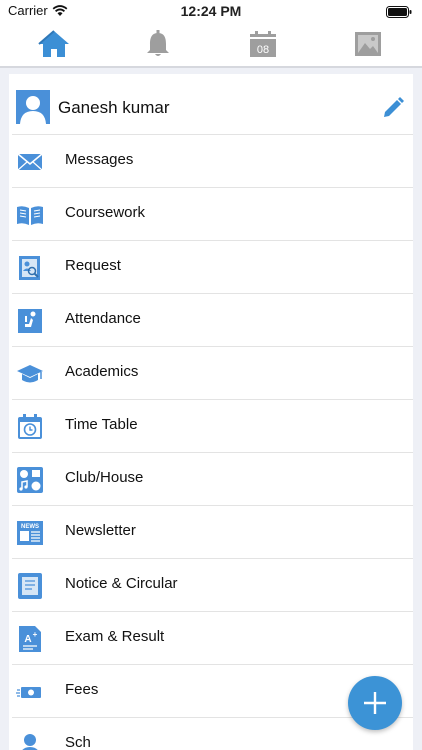 The width and height of the screenshot is (422, 750). Describe the element at coordinates (114, 107) in the screenshot. I see `profile-name: Ganesh kumar` at that location.